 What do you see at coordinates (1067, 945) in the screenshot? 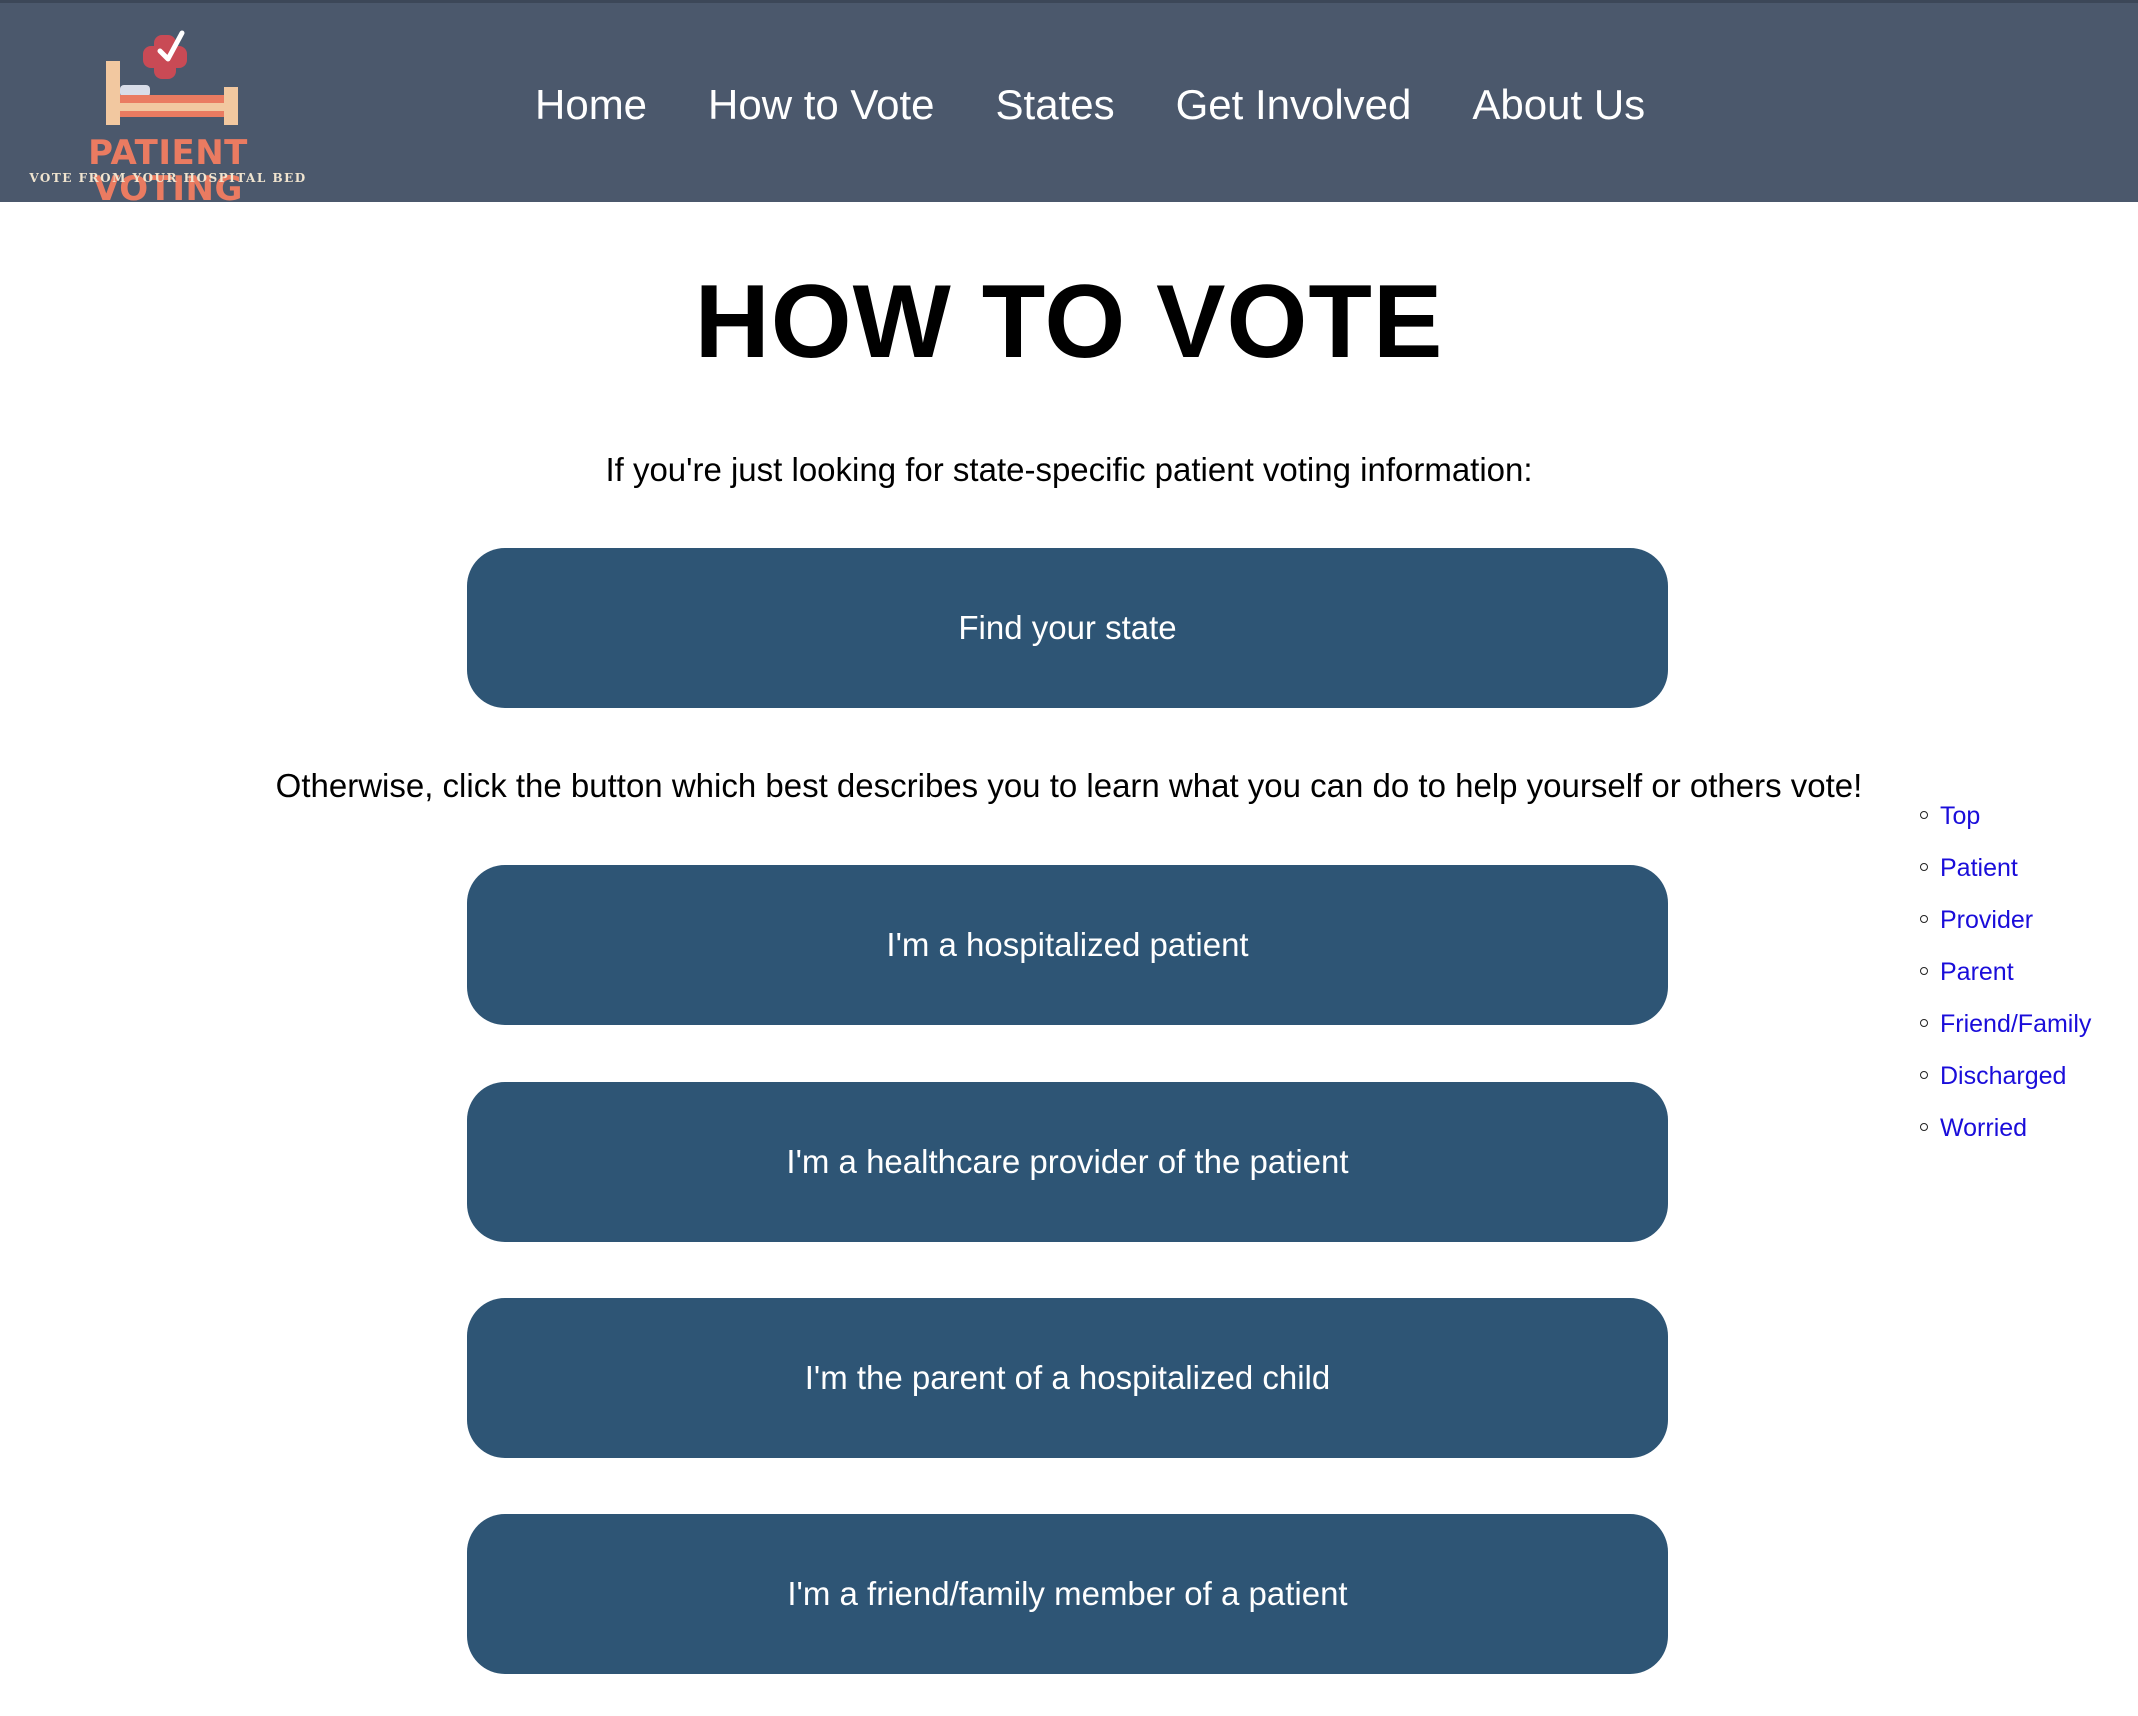
I see `patient-button: I'm a hospitalized patient` at bounding box center [1067, 945].